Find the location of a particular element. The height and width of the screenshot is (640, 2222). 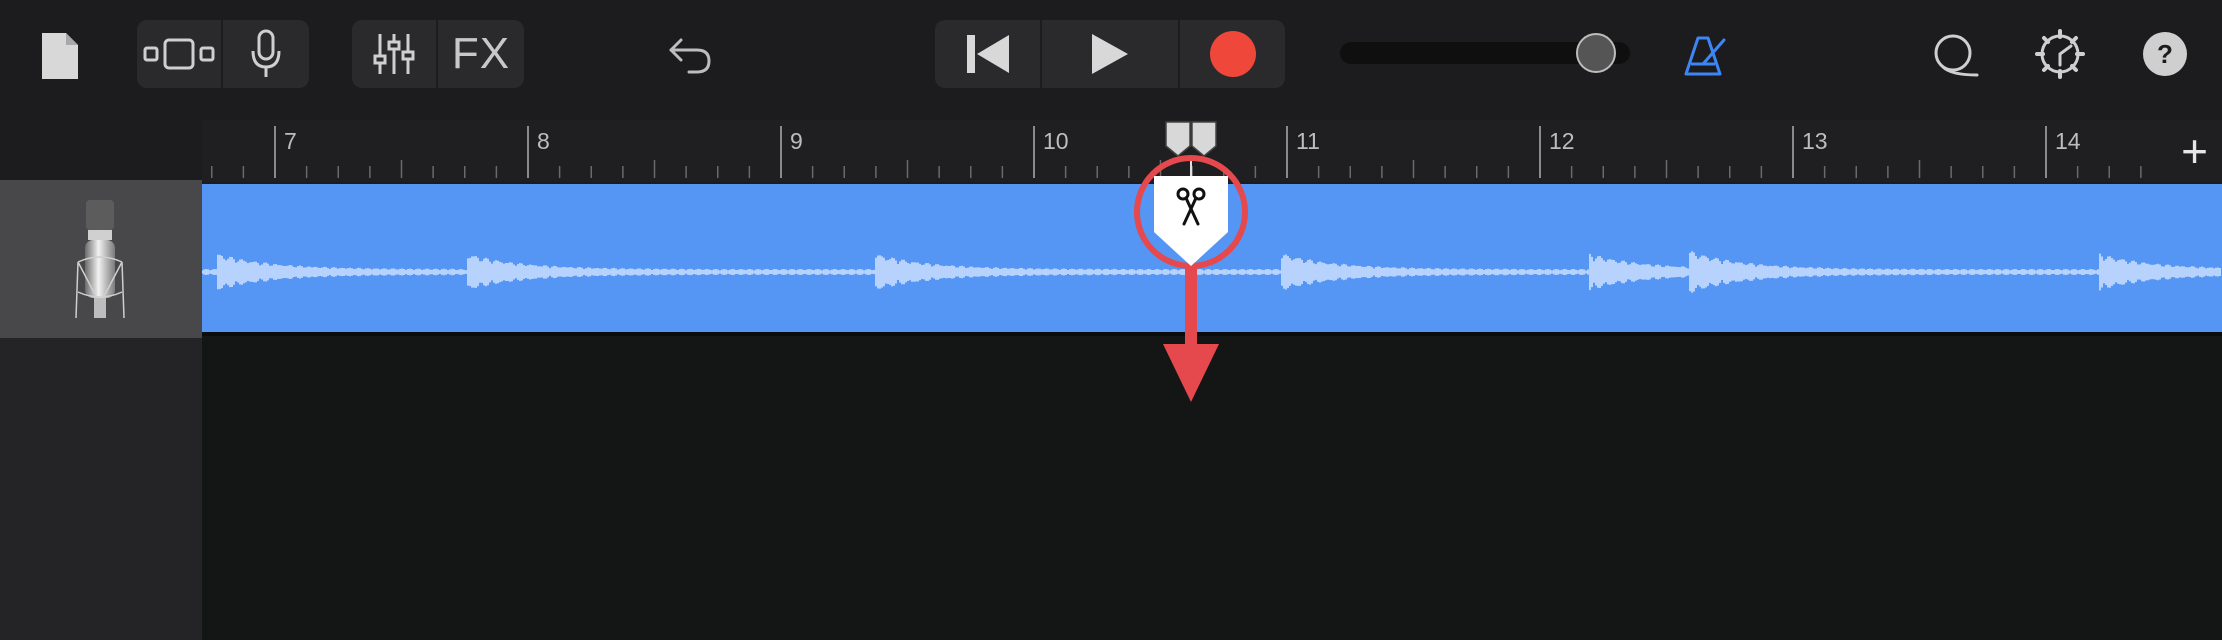

split-overlay is located at coordinates (1191, 261).